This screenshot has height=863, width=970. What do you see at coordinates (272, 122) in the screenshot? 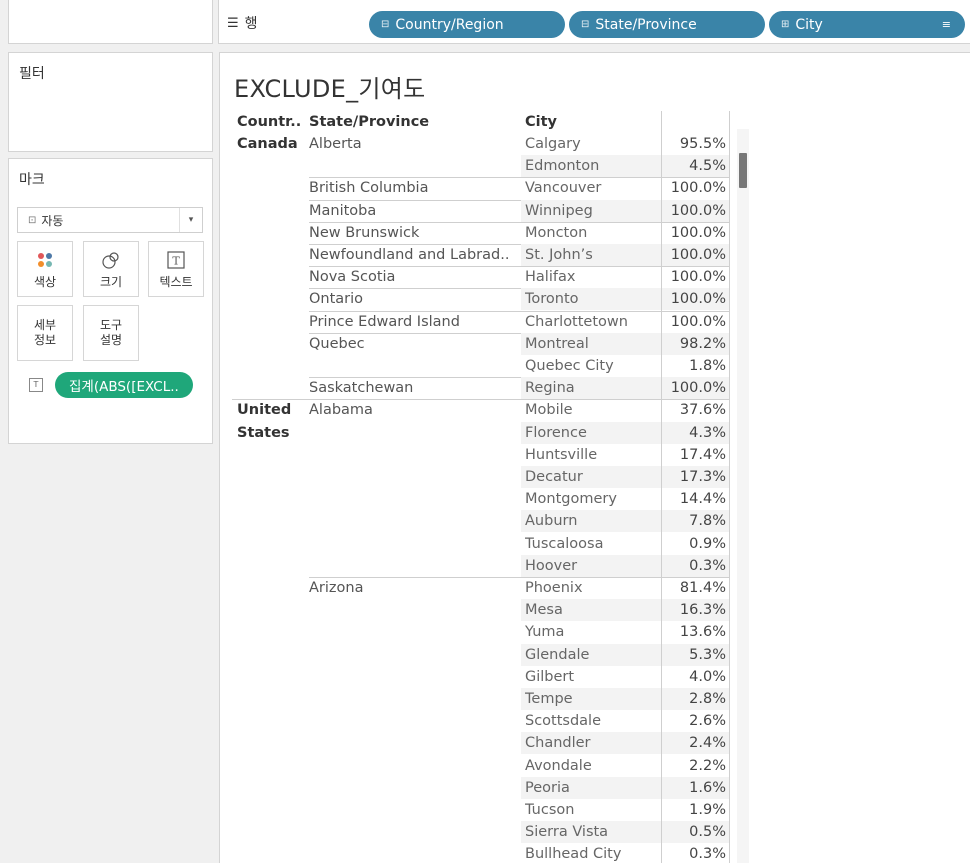
I see `header-country: Countr..` at bounding box center [272, 122].